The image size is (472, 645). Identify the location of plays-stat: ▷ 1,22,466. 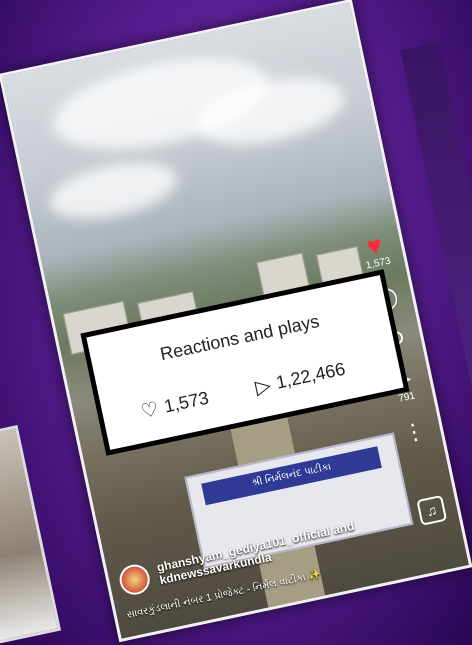
(300, 378).